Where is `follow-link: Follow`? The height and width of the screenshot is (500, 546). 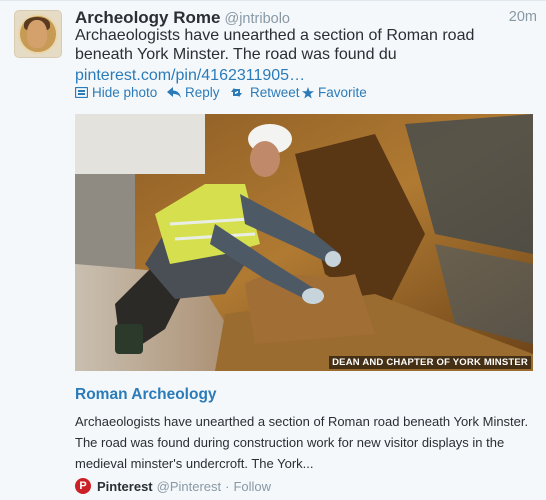
follow-link: Follow is located at coordinates (252, 486).